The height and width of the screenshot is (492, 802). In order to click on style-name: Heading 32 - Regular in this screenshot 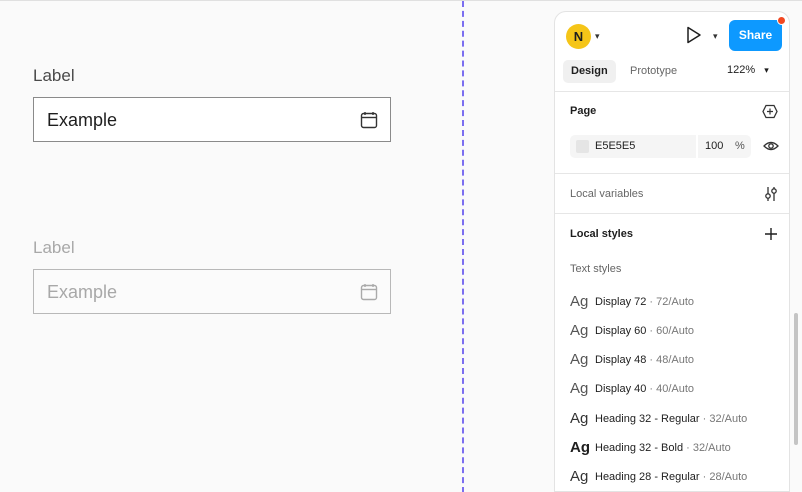, I will do `click(647, 419)`.